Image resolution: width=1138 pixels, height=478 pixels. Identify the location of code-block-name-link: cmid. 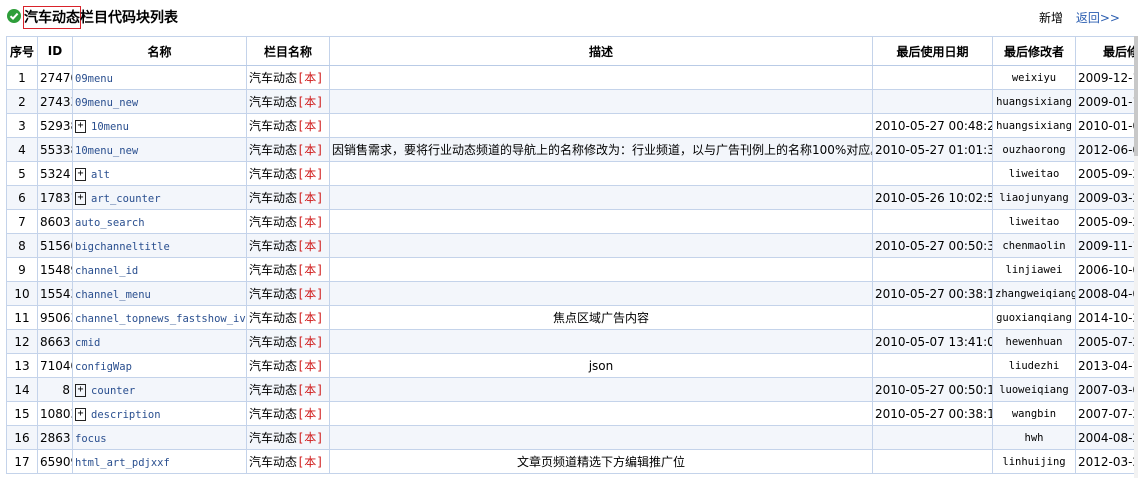
(87, 343).